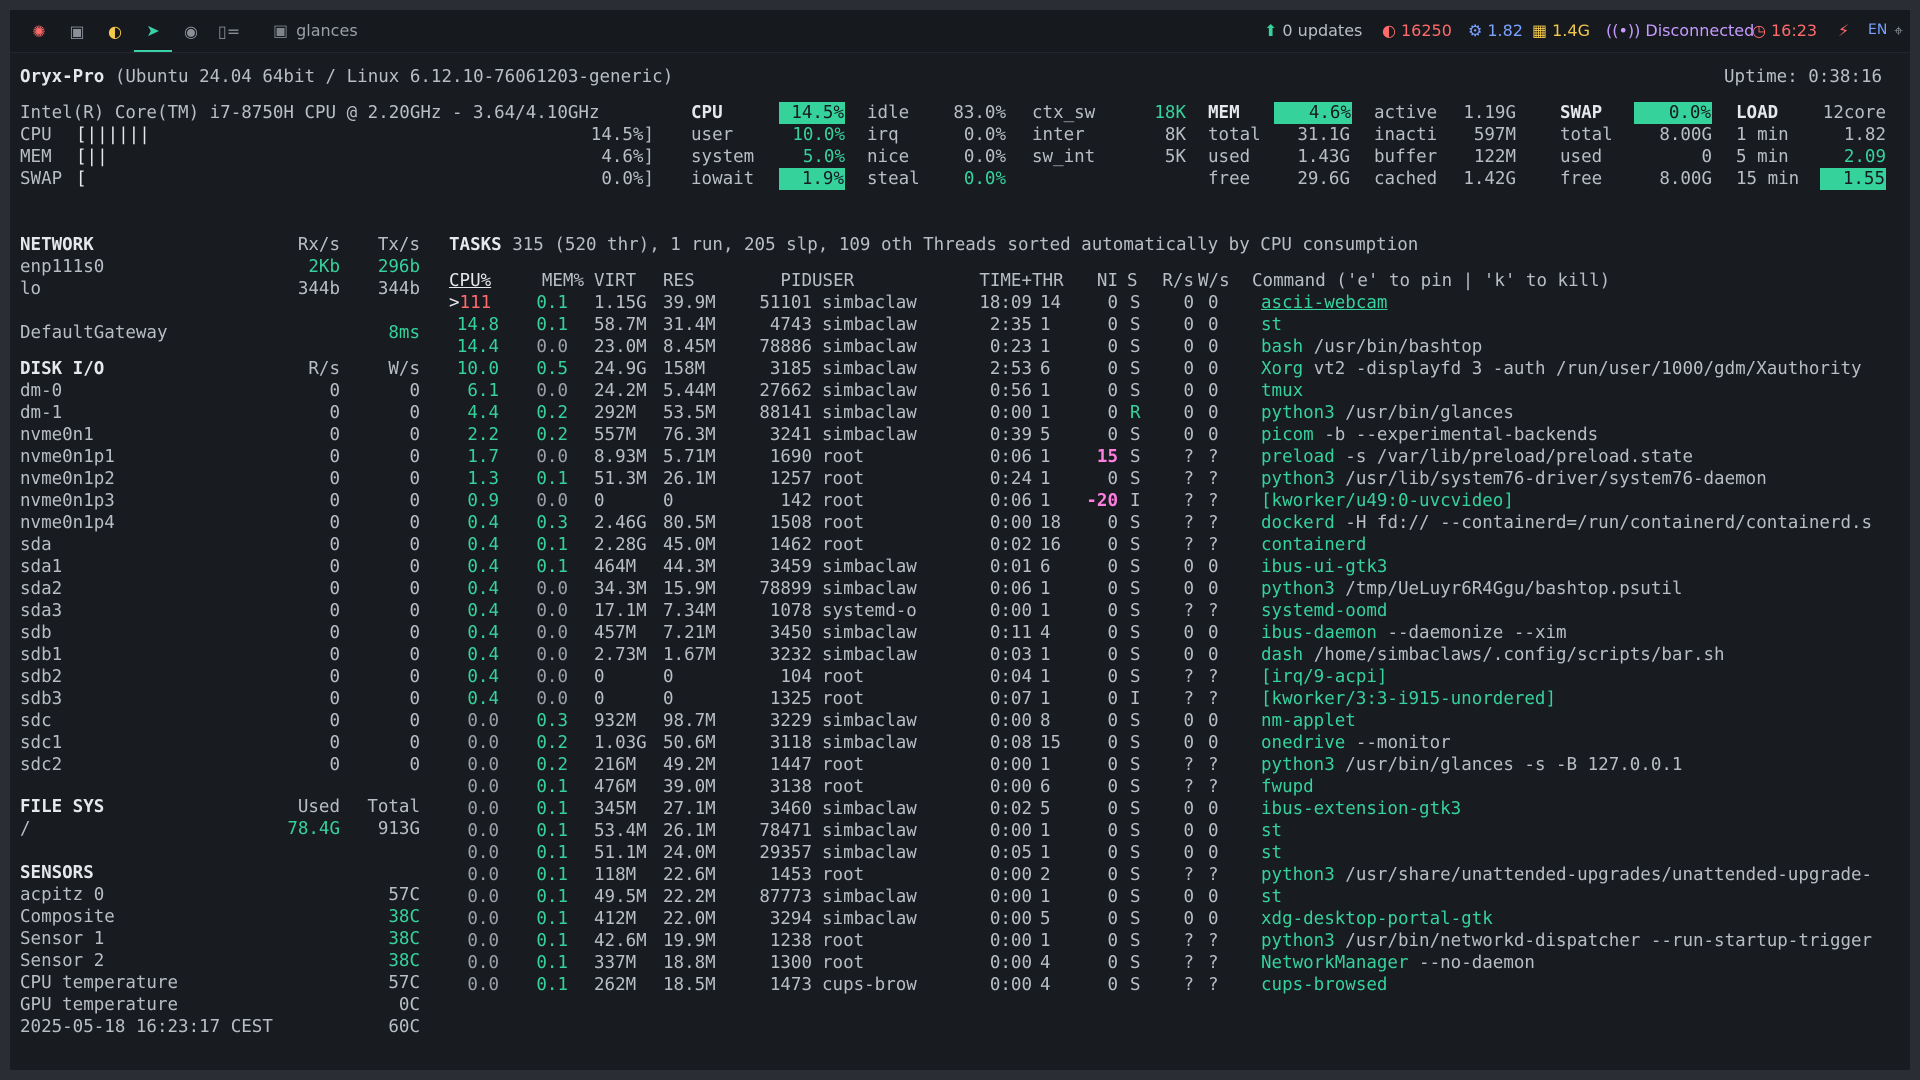  What do you see at coordinates (785, 347) in the screenshot?
I see `process-pid: 78886` at bounding box center [785, 347].